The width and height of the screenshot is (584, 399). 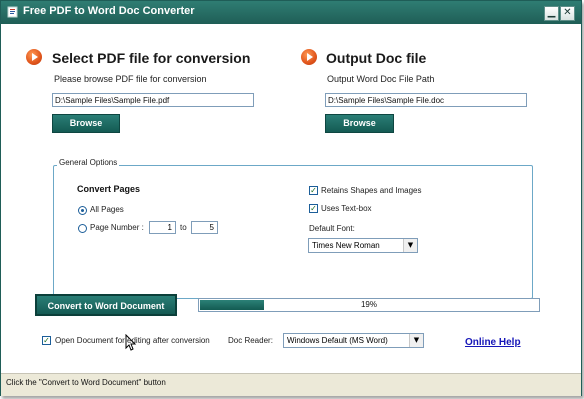 I want to click on open-after-checkbox: ✓, so click(x=46, y=340).